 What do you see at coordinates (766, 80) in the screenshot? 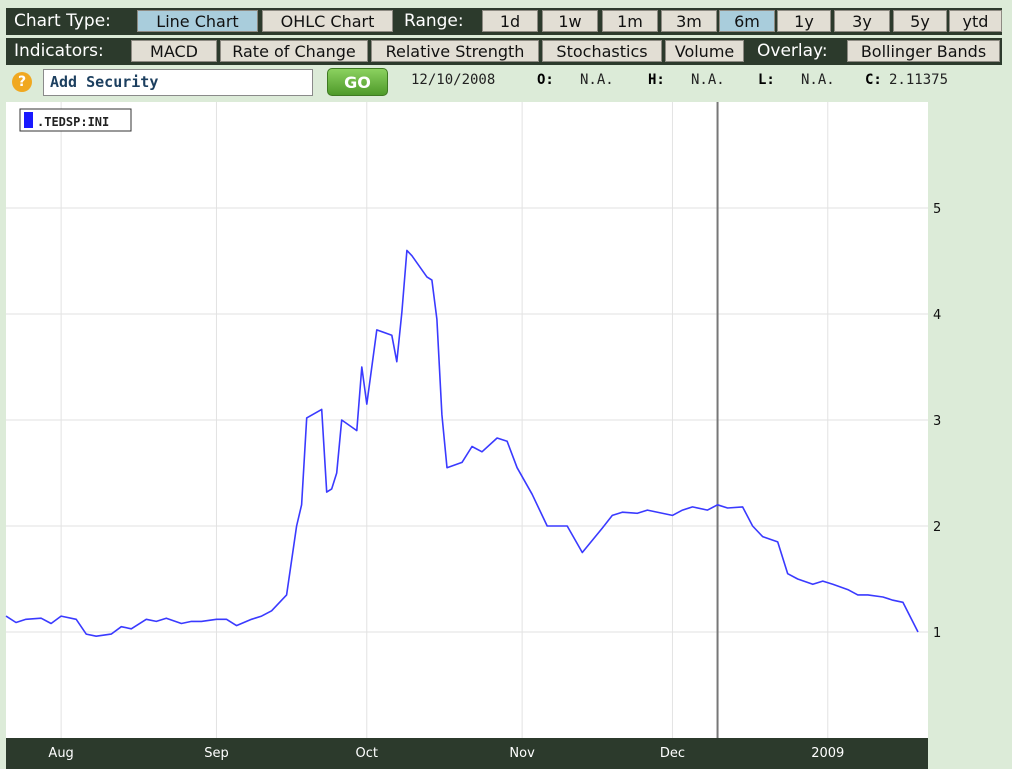
I see `low-label: L:` at bounding box center [766, 80].